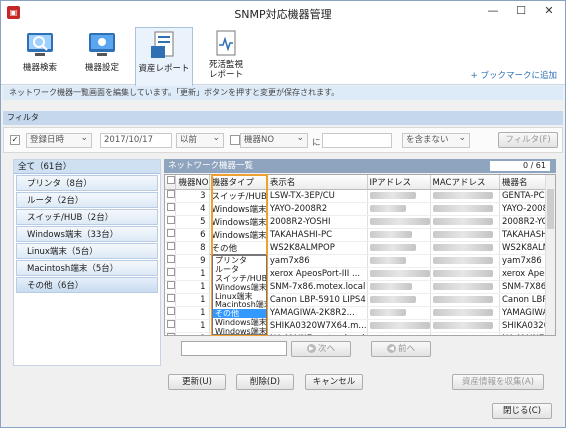 The image size is (566, 428). What do you see at coordinates (102, 44) in the screenshot?
I see `monitor-icon` at bounding box center [102, 44].